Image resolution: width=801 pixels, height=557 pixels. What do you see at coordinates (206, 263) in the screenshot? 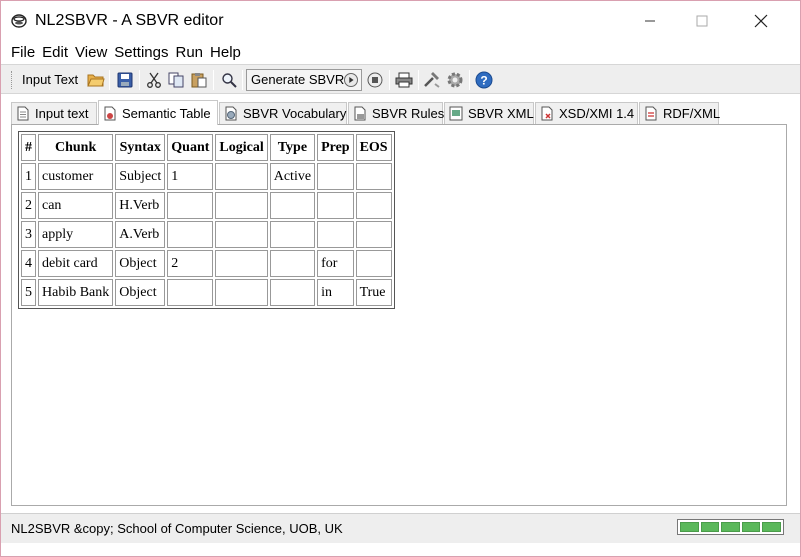
I see `table-row: 4 debit card Object 2 for` at bounding box center [206, 263].